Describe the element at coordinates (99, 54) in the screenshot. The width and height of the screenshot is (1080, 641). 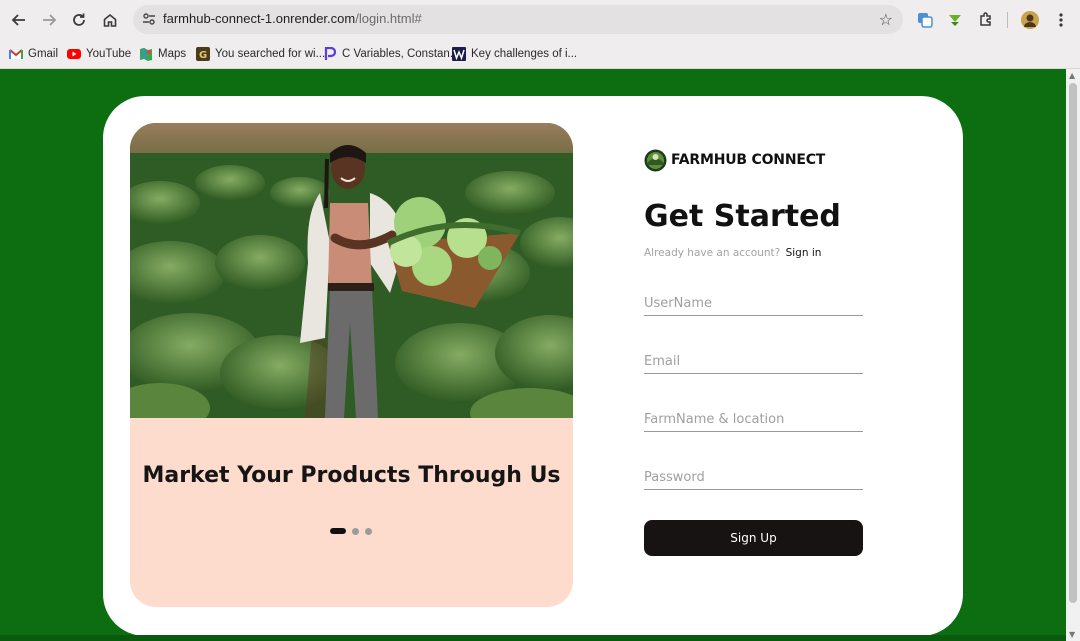
I see `bookmark-youtube: YouTube` at that location.